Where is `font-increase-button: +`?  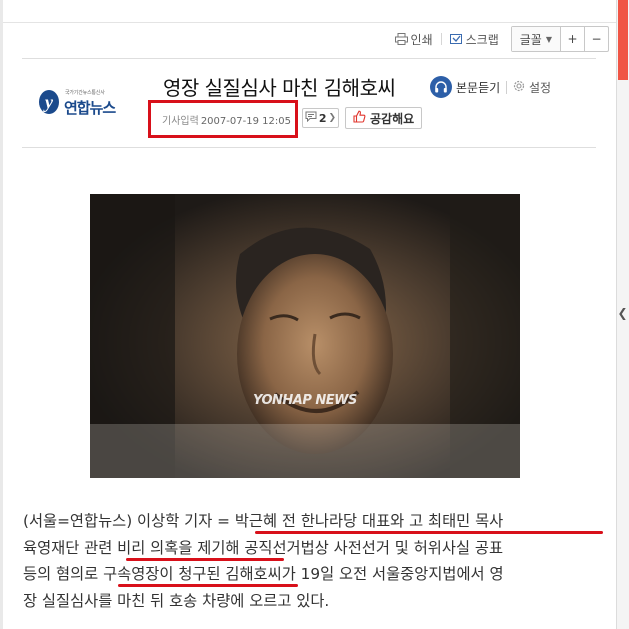 font-increase-button: + is located at coordinates (572, 39).